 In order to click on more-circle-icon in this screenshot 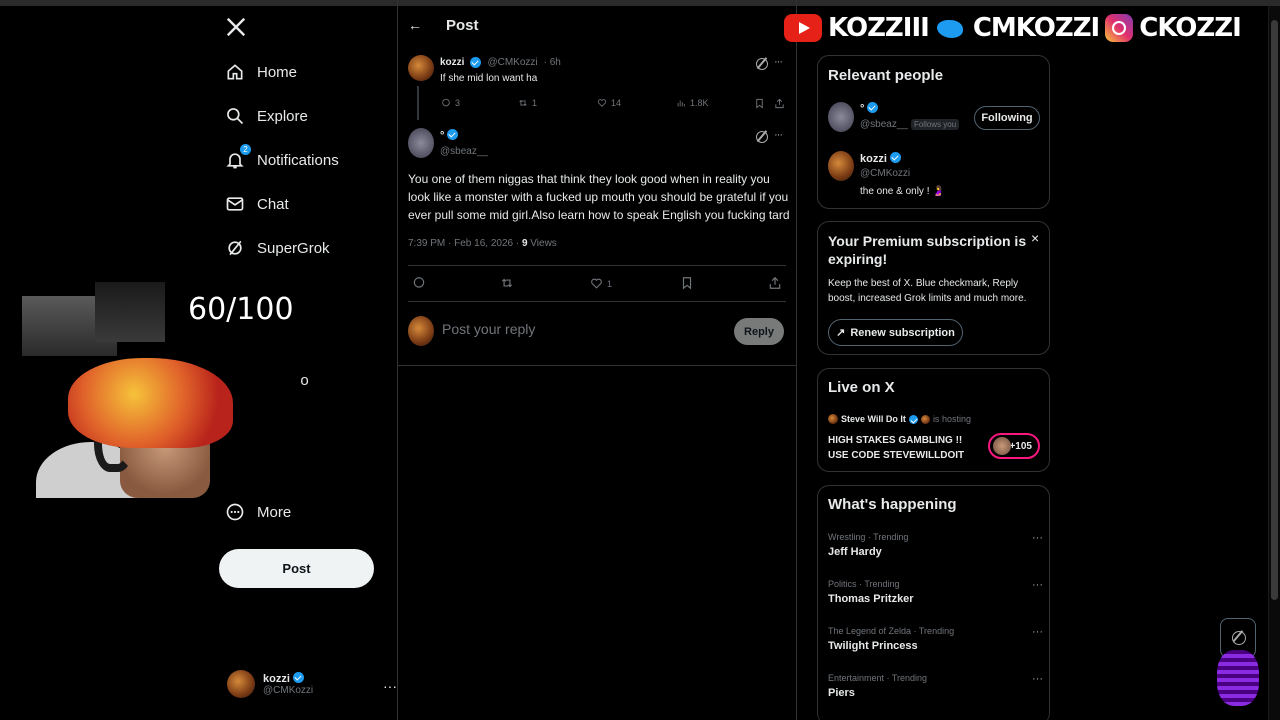, I will do `click(235, 512)`.